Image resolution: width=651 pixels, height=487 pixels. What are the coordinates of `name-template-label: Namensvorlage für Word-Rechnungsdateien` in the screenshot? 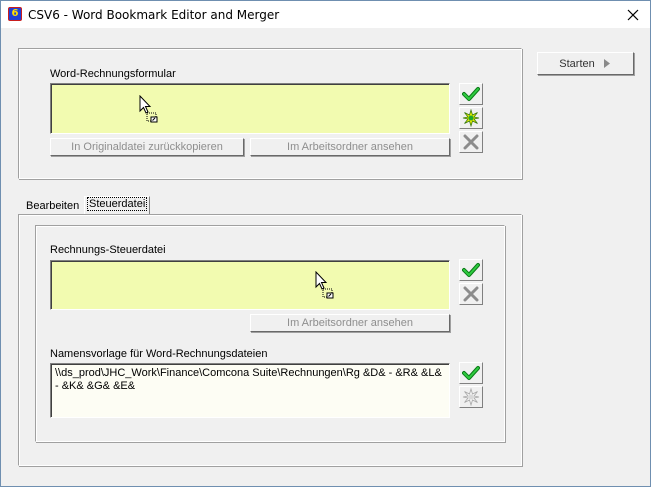 It's located at (159, 354).